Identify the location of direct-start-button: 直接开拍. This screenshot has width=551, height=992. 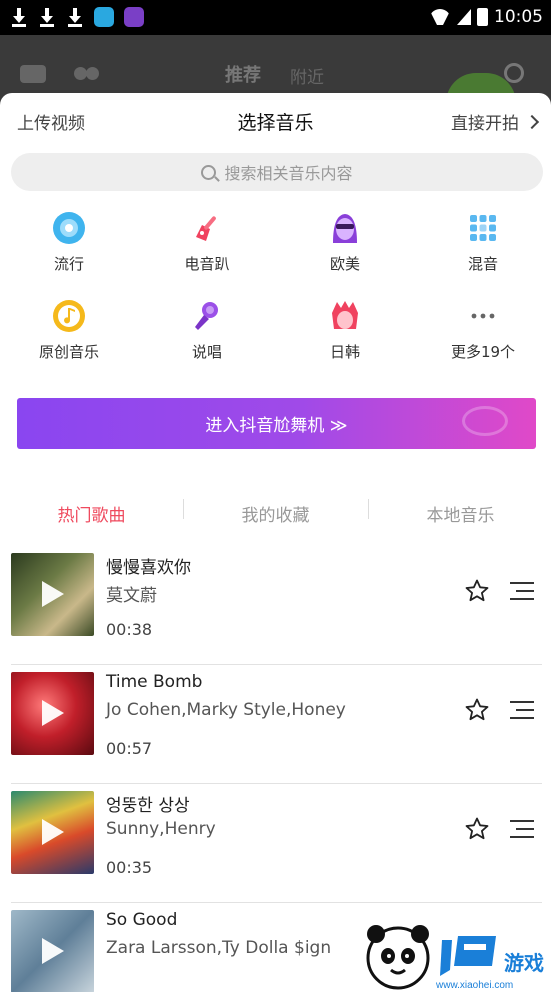
(495, 121).